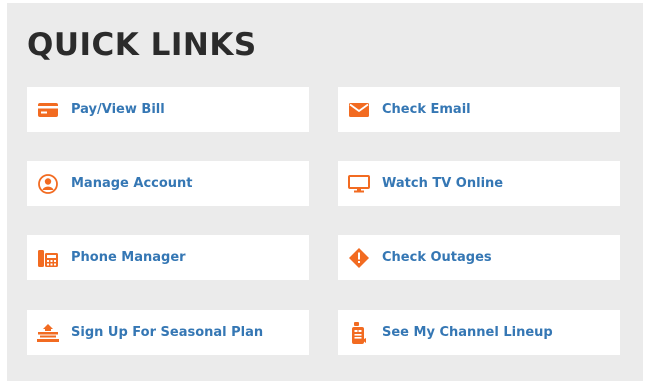 The height and width of the screenshot is (384, 650). Describe the element at coordinates (128, 257) in the screenshot. I see `phone-manager-label: Phone Manager` at that location.